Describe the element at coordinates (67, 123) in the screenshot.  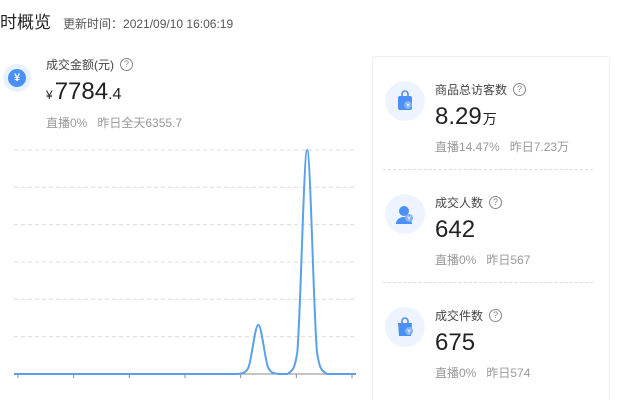
I see `gmv-live-share: 直播0%` at that location.